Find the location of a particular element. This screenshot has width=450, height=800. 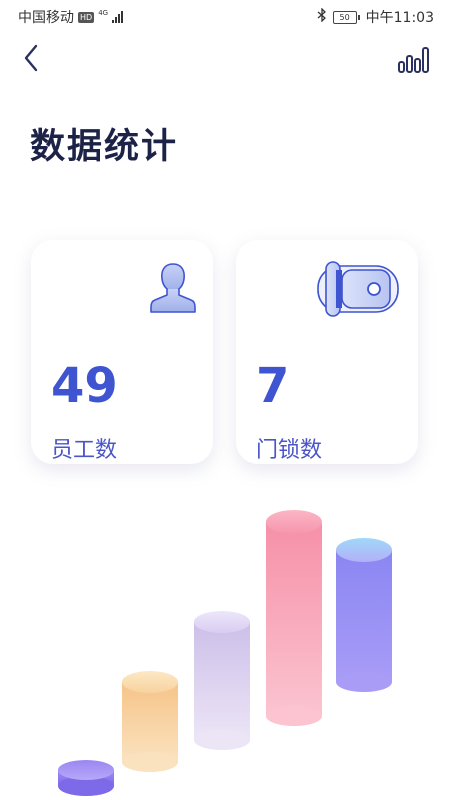

lock-count-card: 7 门锁数 is located at coordinates (327, 352).